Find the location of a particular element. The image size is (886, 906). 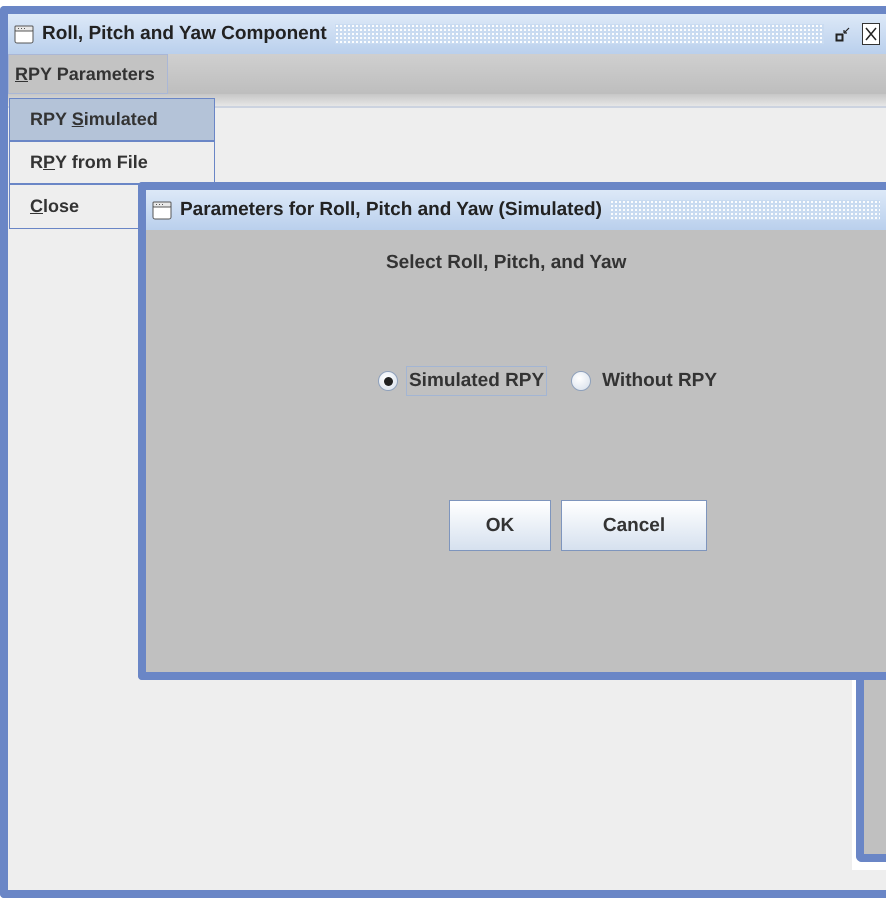

restore-icon is located at coordinates (843, 34).